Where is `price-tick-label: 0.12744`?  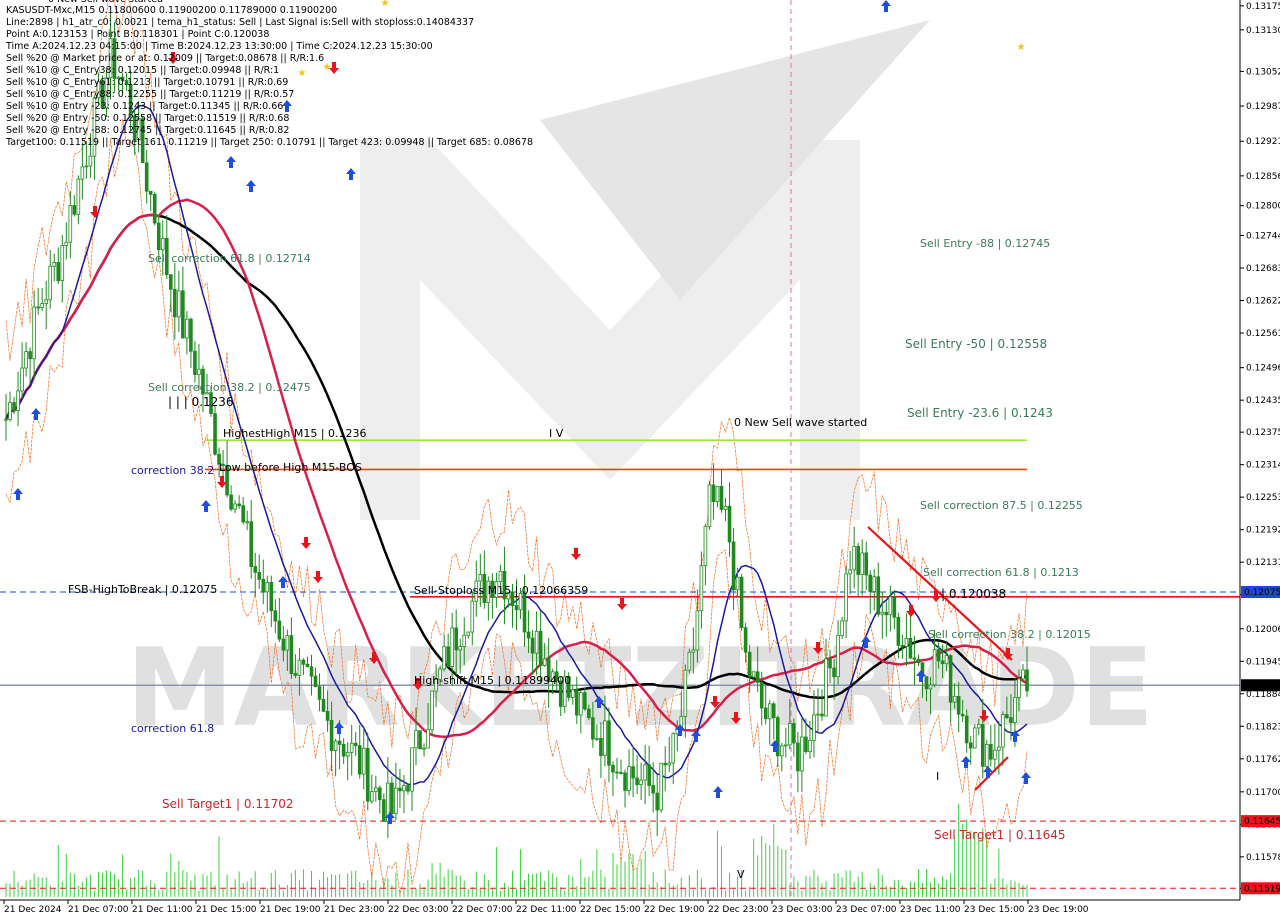
price-tick-label: 0.12744 is located at coordinates (1263, 237).